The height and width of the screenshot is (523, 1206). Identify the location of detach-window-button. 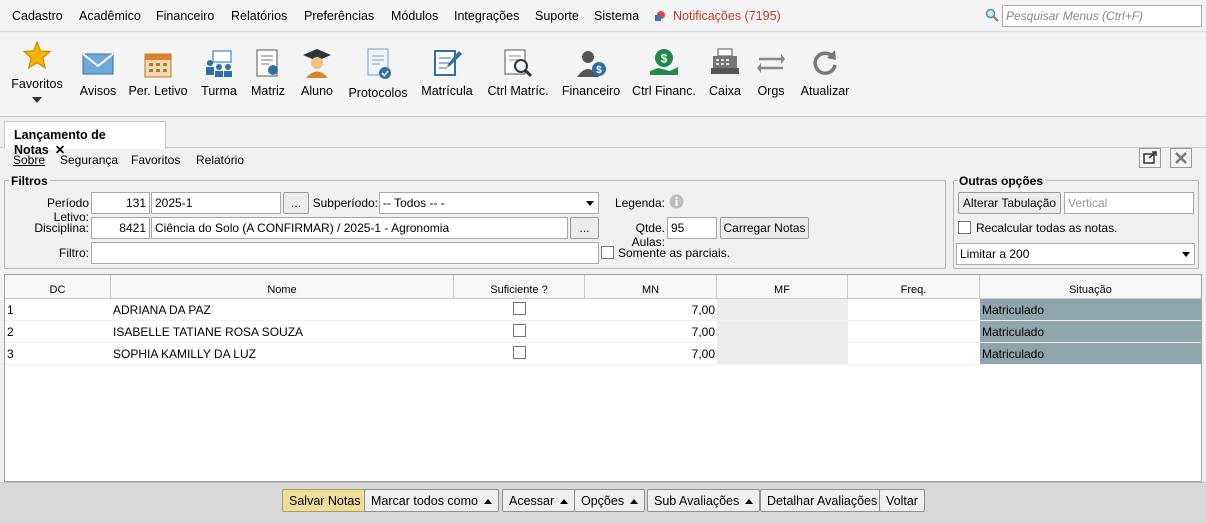
(1150, 158).